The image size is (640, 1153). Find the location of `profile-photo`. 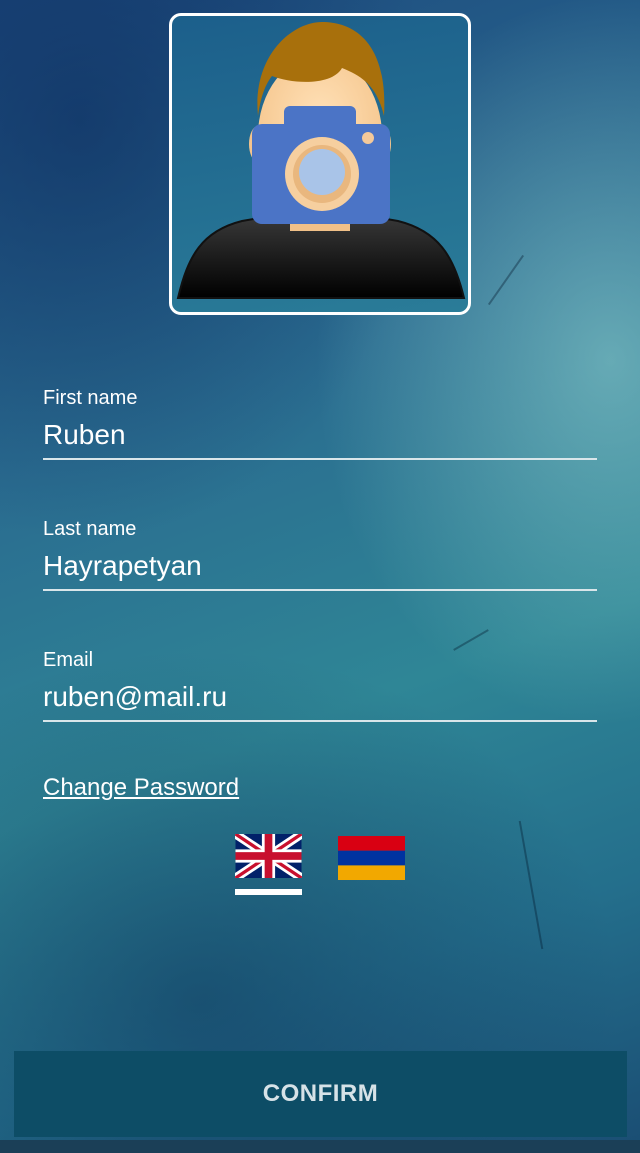

profile-photo is located at coordinates (320, 164).